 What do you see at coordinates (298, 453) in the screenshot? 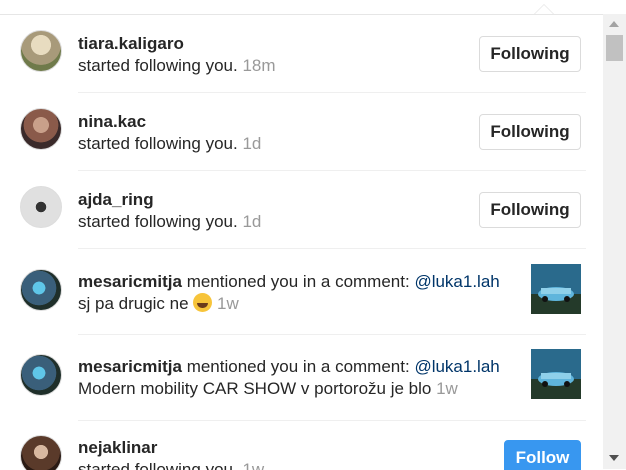
I see `notification-text: nejaklinar started following you. 1w` at bounding box center [298, 453].